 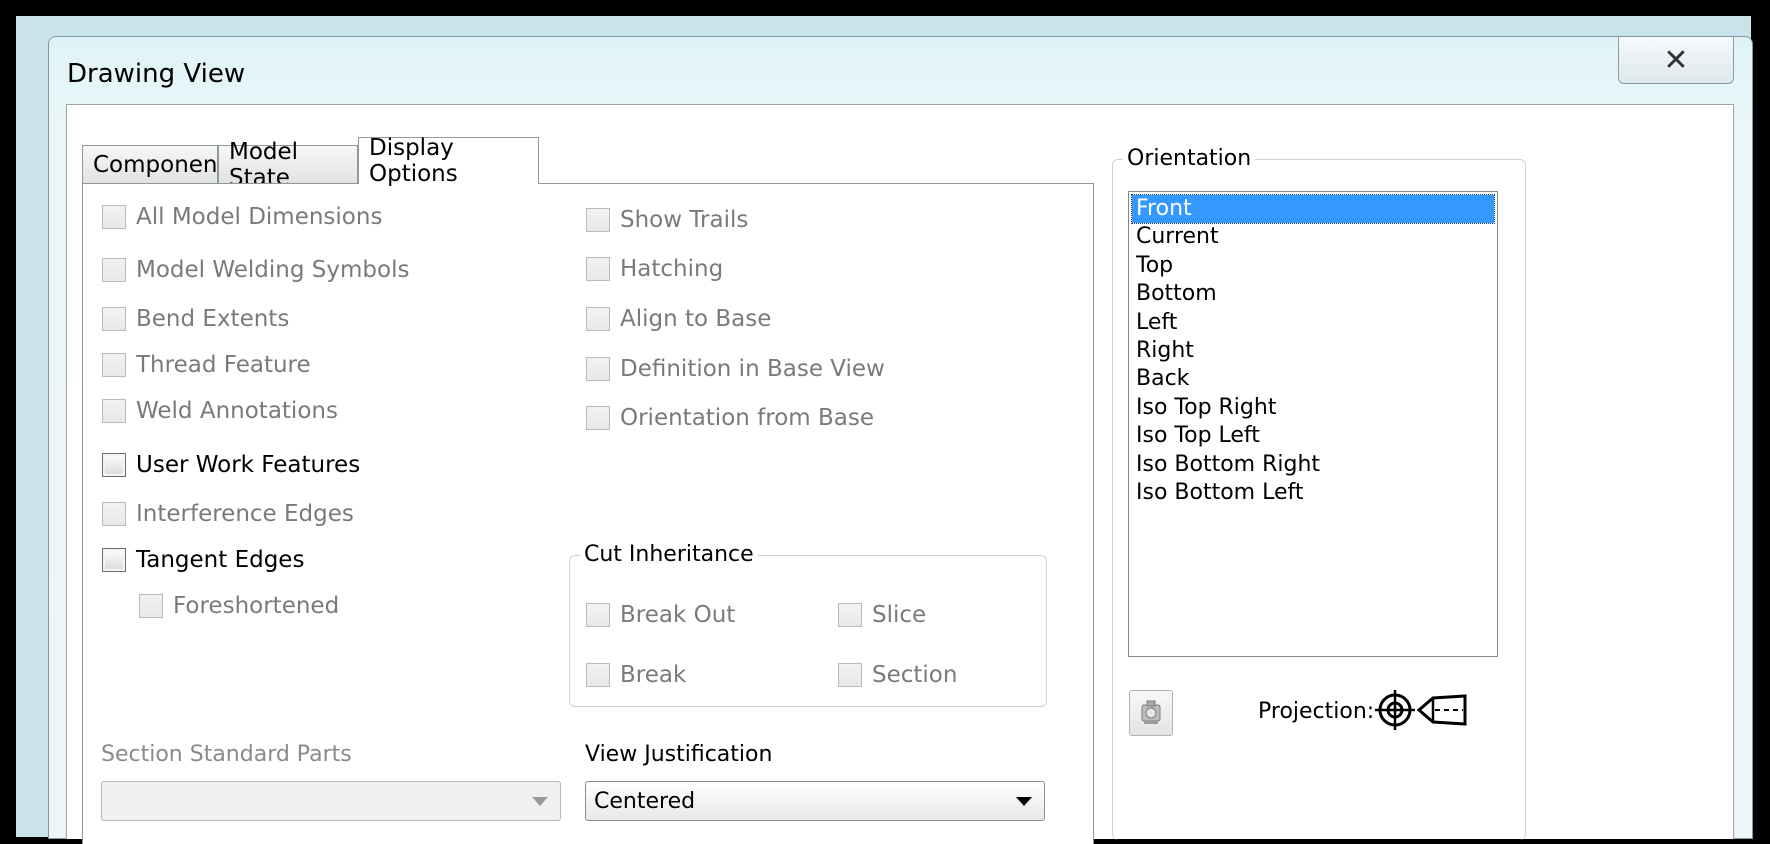 I want to click on close-icon: ✕, so click(x=1676, y=60).